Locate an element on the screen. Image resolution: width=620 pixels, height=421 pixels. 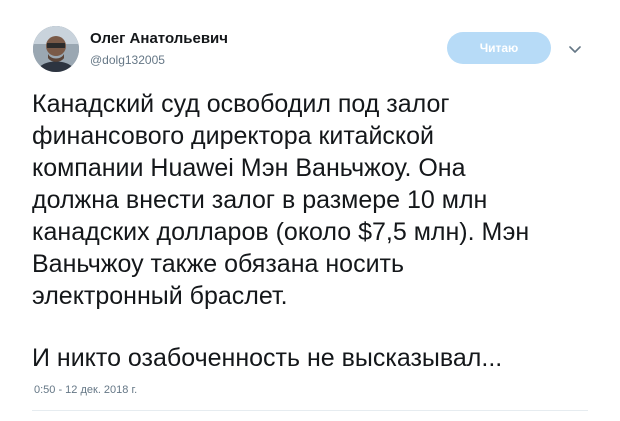
tweet-text-line: Канадский суд освободил под залог is located at coordinates (241, 104).